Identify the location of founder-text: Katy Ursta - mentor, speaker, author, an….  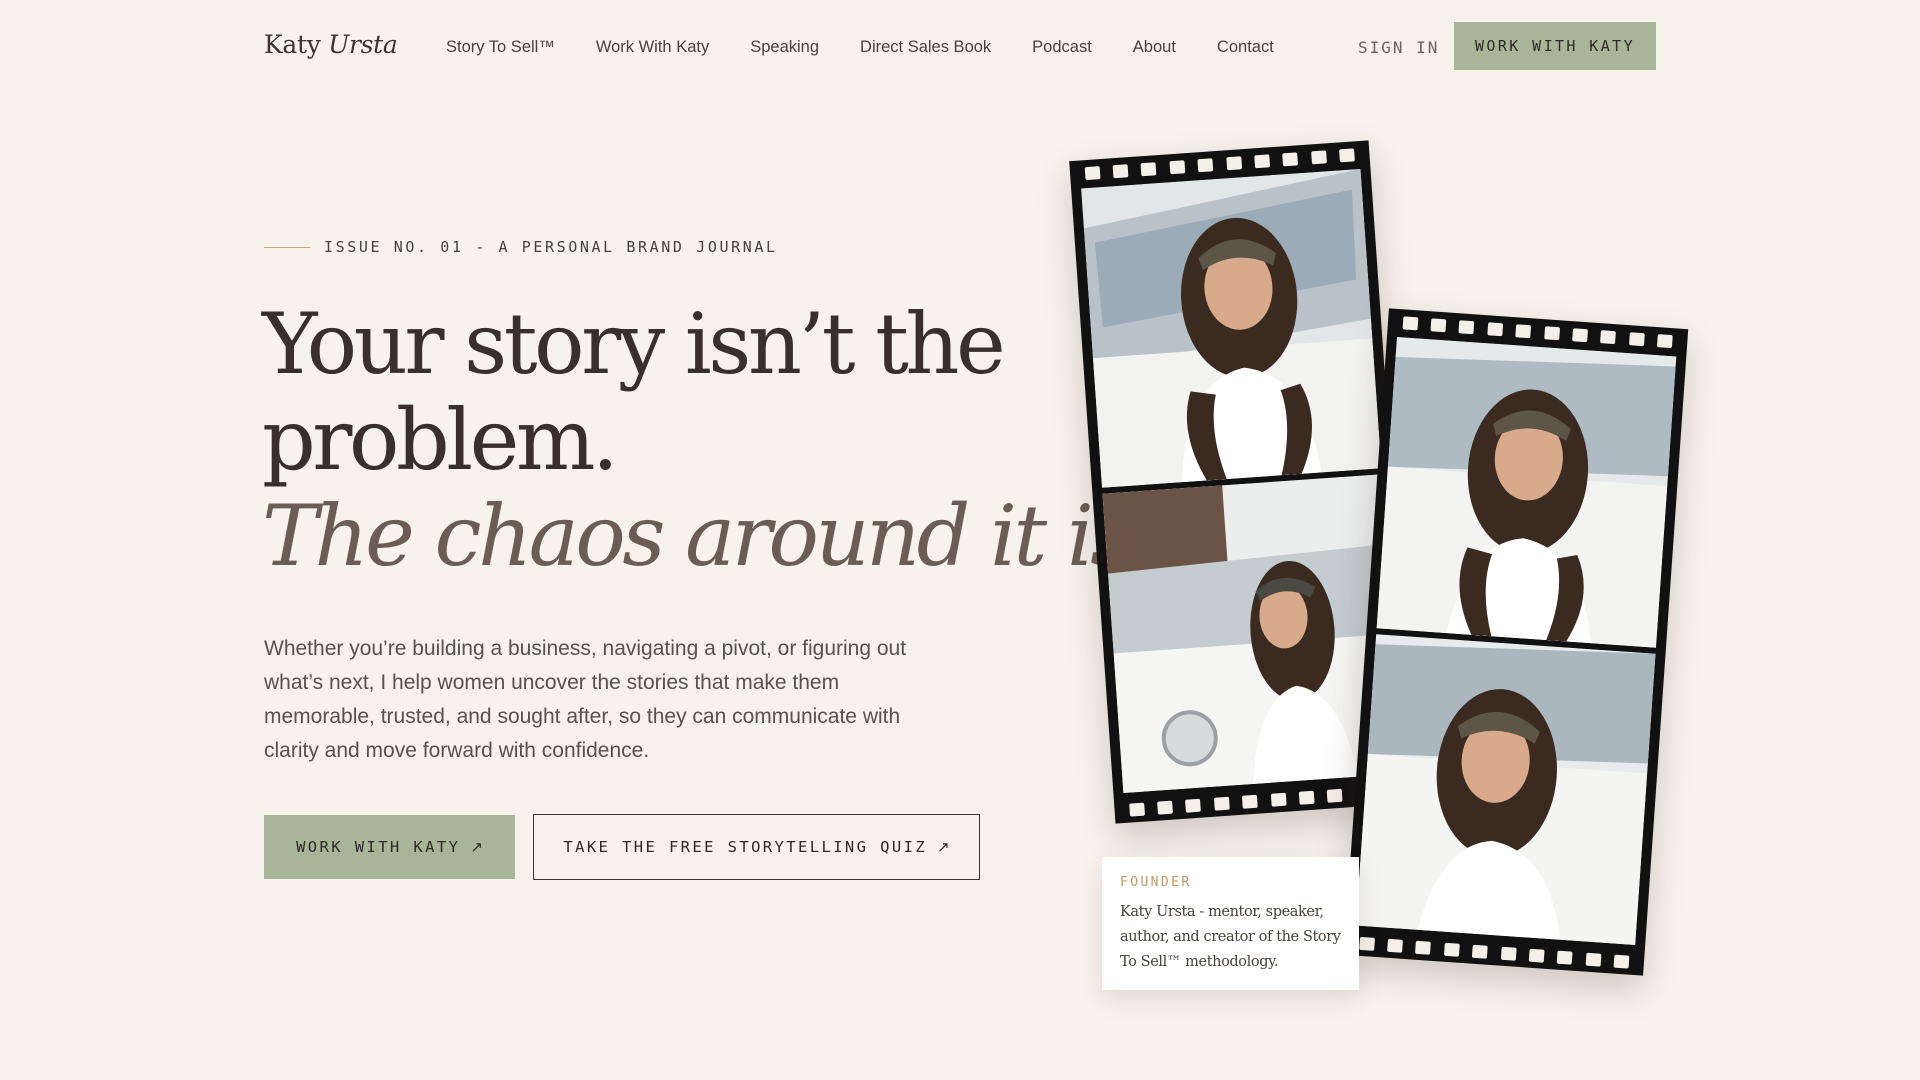
(1230, 937).